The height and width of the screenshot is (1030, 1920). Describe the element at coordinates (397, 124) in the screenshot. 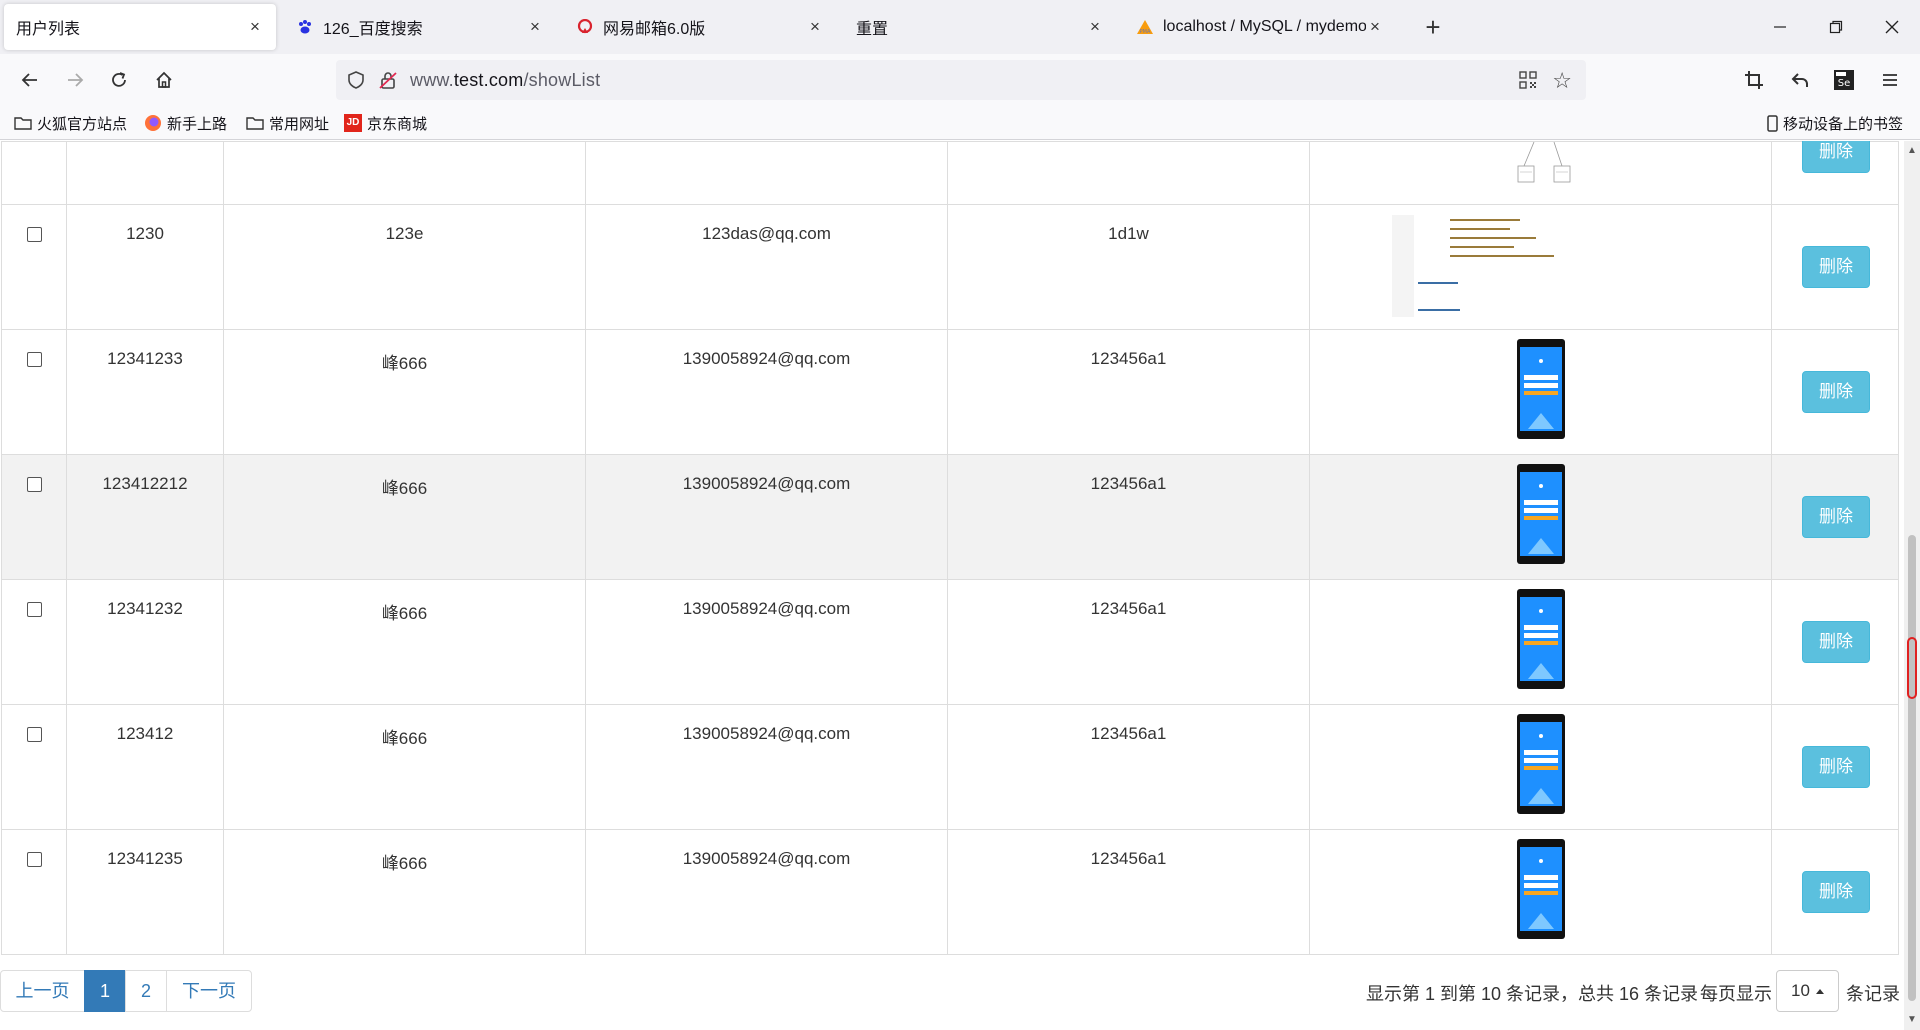

I see `bookmark-label: 京东商城` at that location.